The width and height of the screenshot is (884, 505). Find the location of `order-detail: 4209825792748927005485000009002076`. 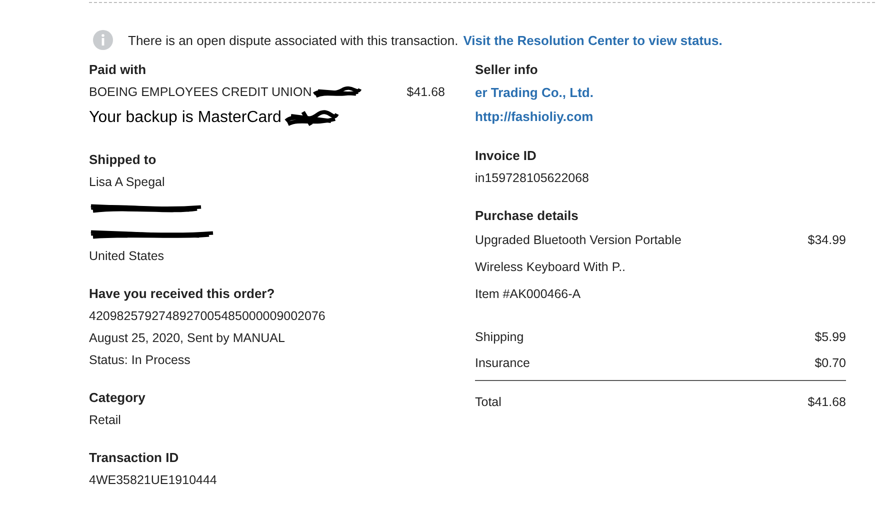

order-detail: 4209825792748927005485000009002076 is located at coordinates (207, 316).